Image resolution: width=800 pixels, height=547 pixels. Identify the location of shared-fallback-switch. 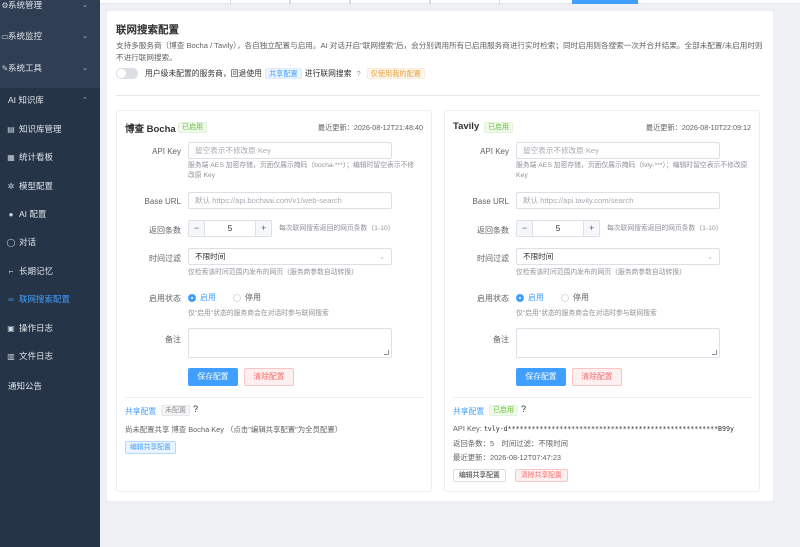
(127, 73).